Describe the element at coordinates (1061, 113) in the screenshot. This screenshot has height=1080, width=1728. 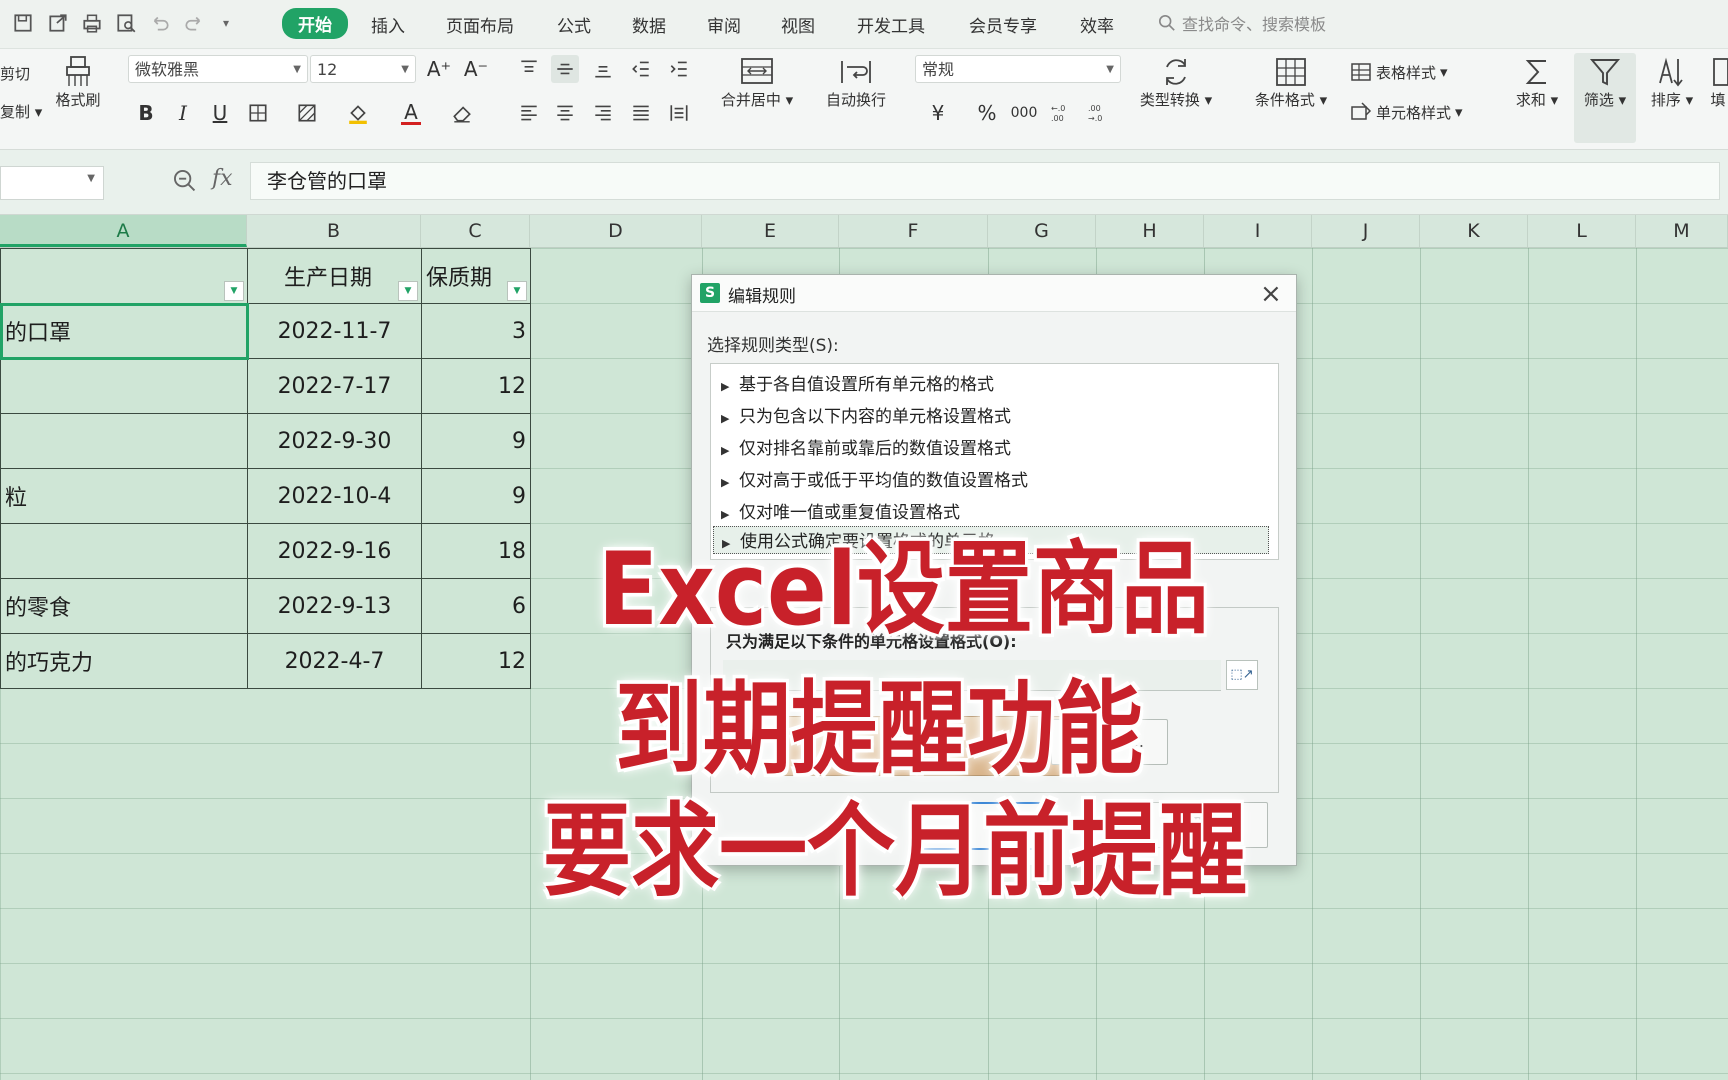
I see `increase-decimal-button: ←.0.00` at that location.